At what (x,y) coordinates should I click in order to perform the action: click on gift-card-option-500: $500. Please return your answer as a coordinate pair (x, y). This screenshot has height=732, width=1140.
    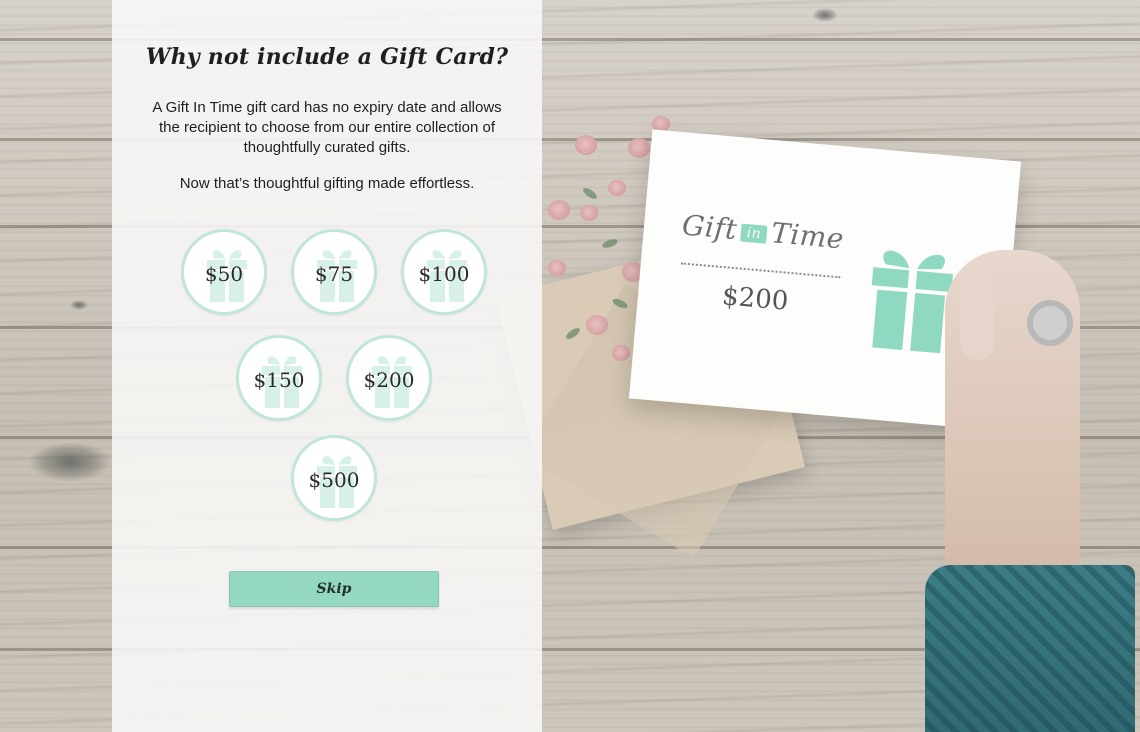
    Looking at the image, I should click on (334, 478).